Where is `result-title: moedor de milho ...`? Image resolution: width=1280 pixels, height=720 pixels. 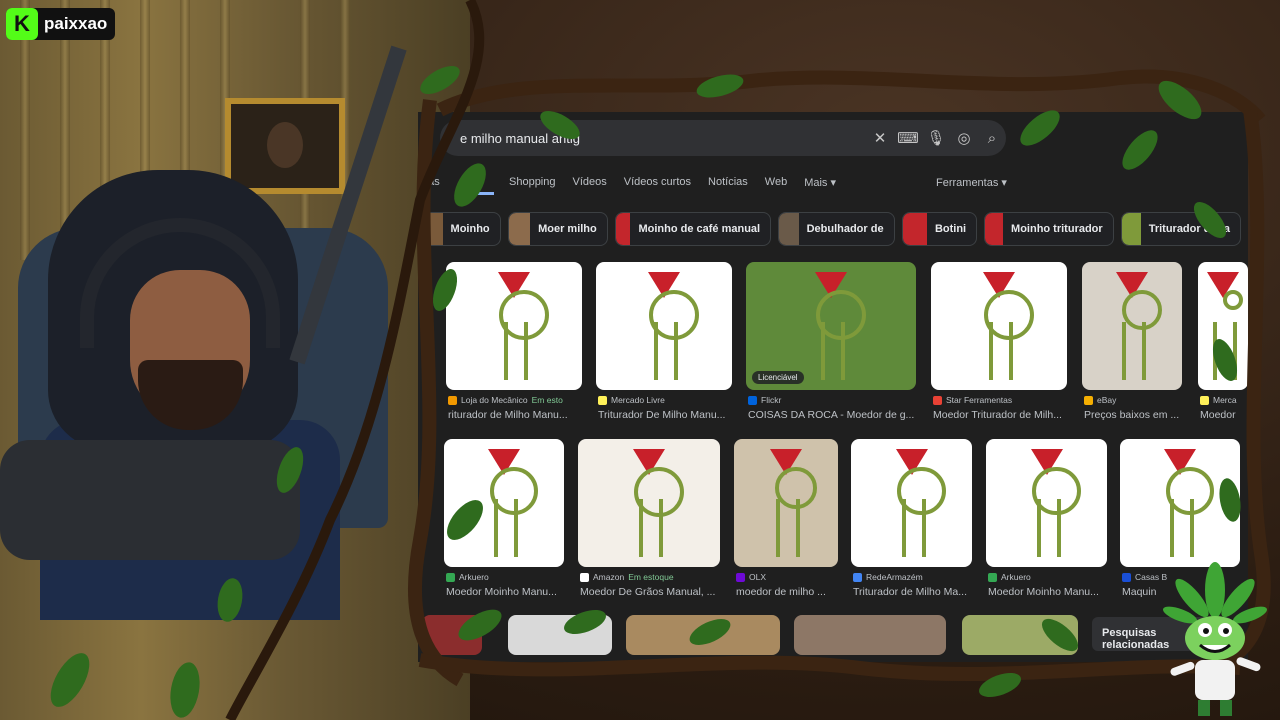
result-title: moedor de milho ... is located at coordinates (788, 592).